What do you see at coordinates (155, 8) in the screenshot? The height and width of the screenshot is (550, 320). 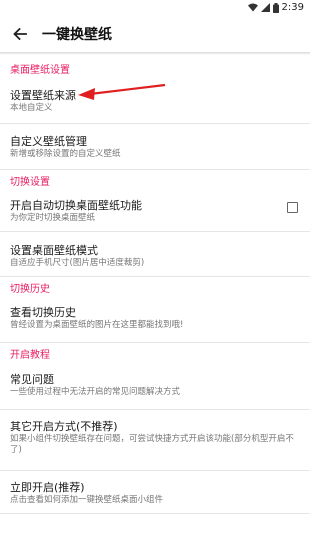 I see `status-bar: 2:39` at bounding box center [155, 8].